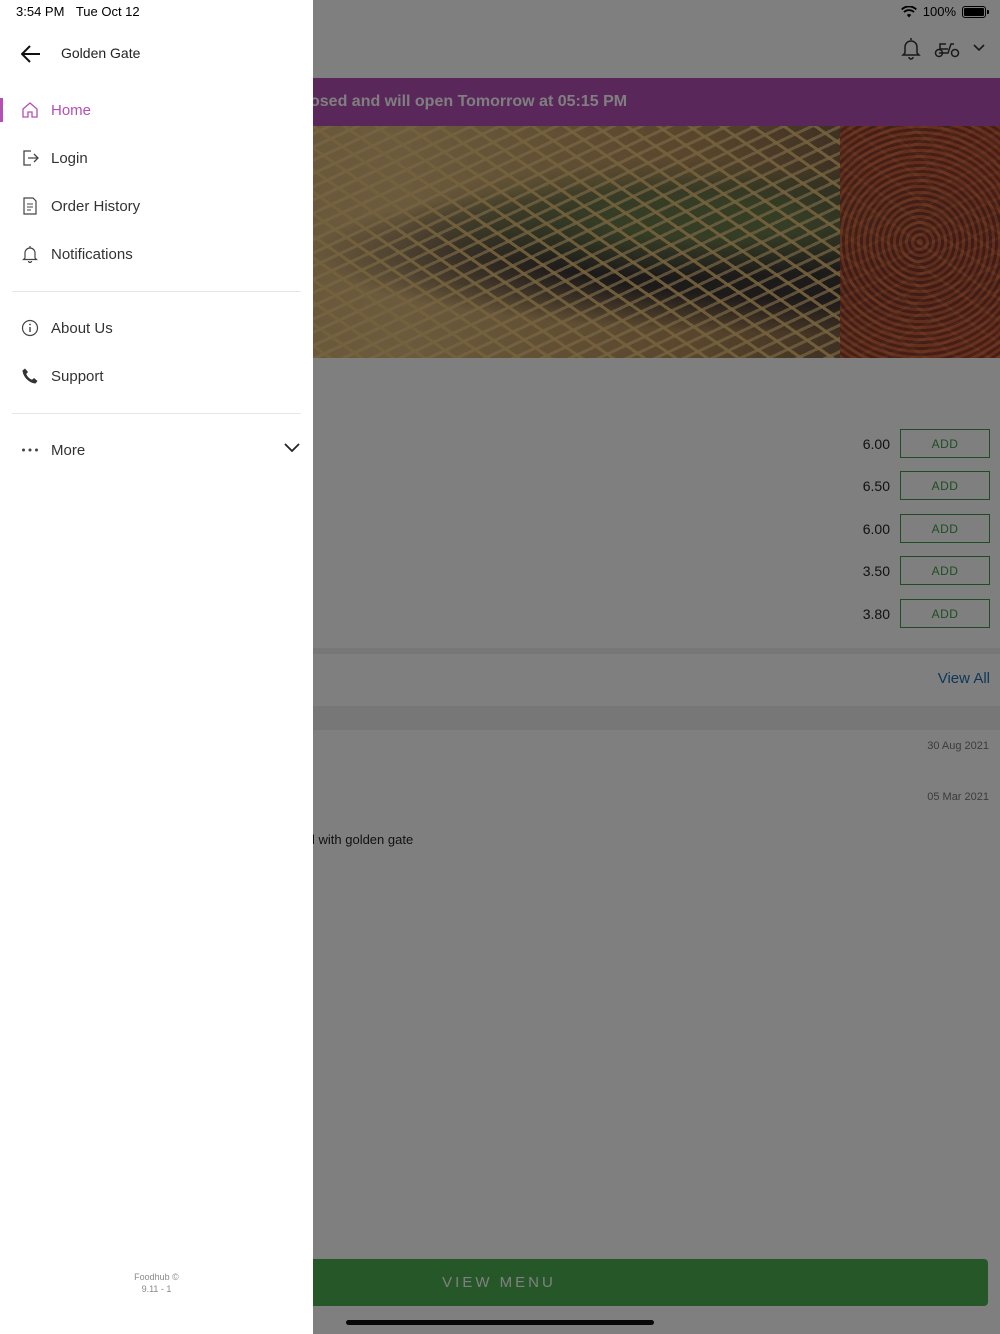  Describe the element at coordinates (156, 110) in the screenshot. I see `menu-item-home: Home` at that location.